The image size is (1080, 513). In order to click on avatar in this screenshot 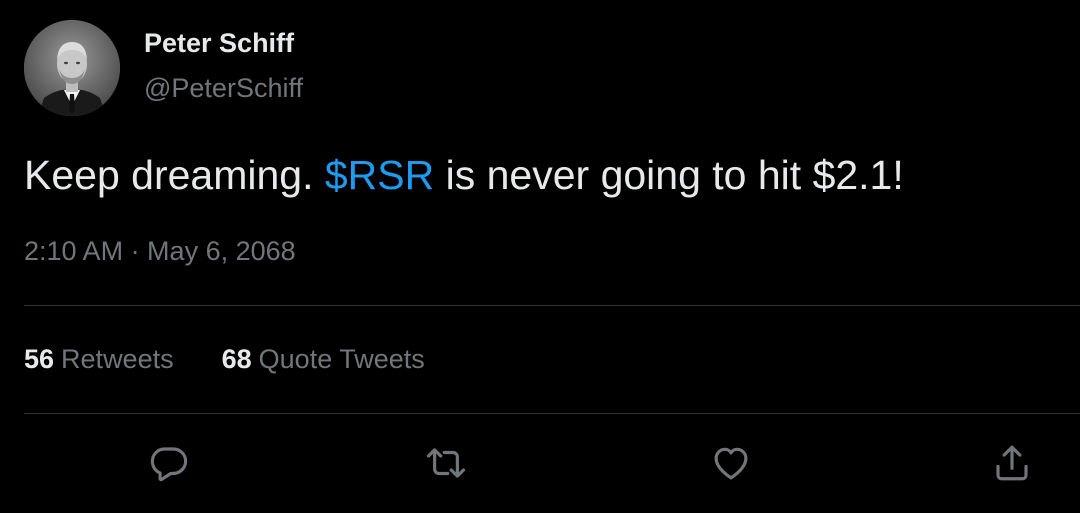, I will do `click(72, 68)`.